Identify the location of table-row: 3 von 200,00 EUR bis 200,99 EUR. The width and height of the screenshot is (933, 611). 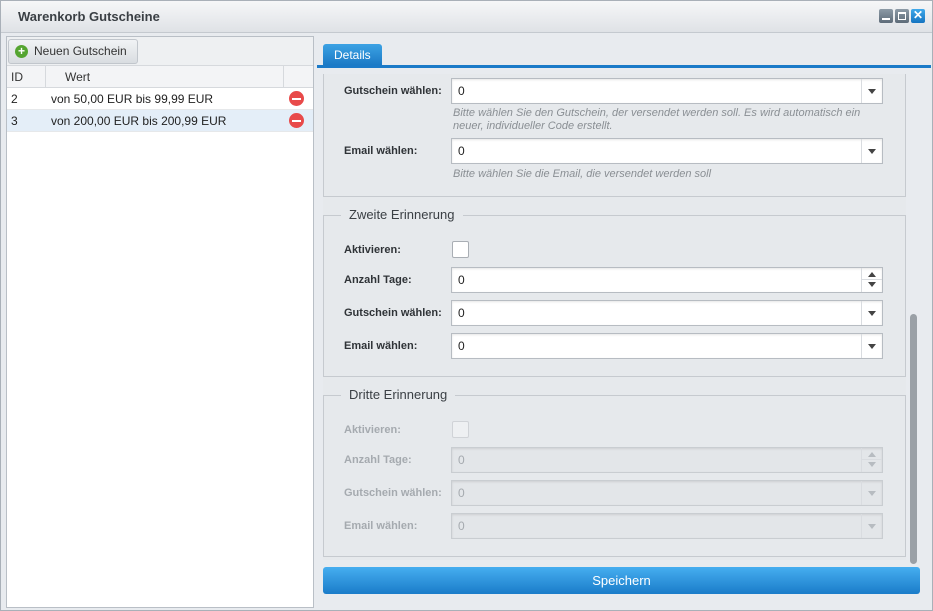
(160, 121).